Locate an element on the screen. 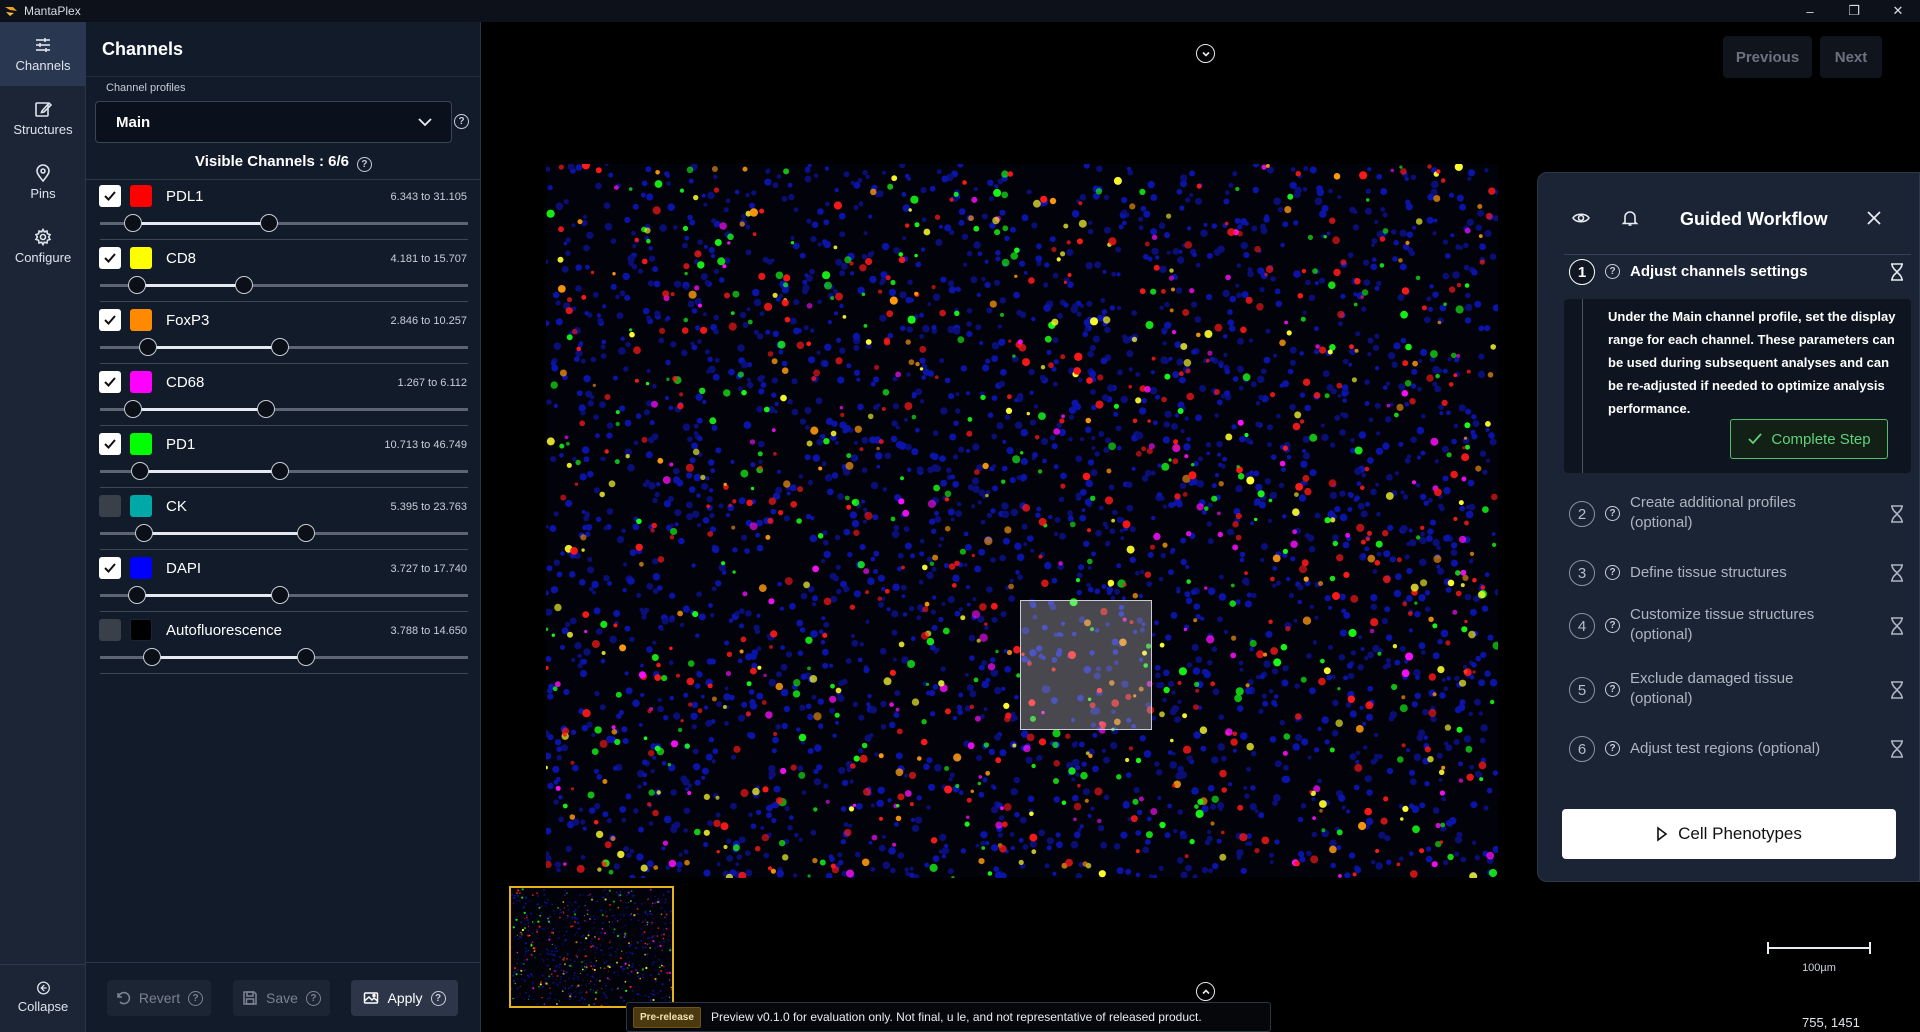 The height and width of the screenshot is (1032, 1920). step-number: 5 is located at coordinates (1582, 690).